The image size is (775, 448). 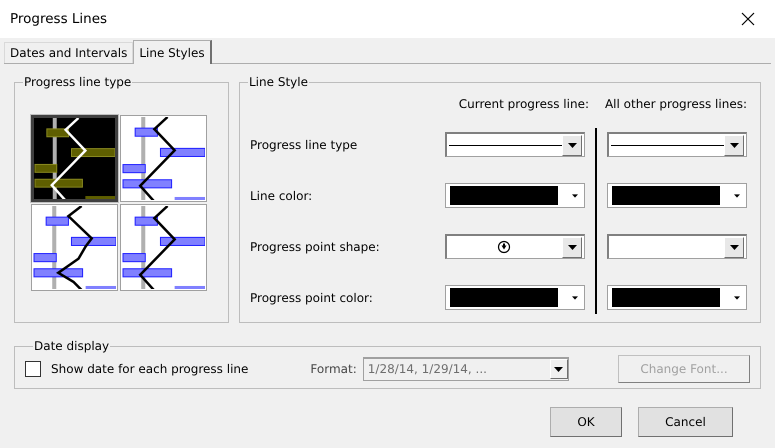 What do you see at coordinates (282, 196) in the screenshot?
I see `field-label: Line color:` at bounding box center [282, 196].